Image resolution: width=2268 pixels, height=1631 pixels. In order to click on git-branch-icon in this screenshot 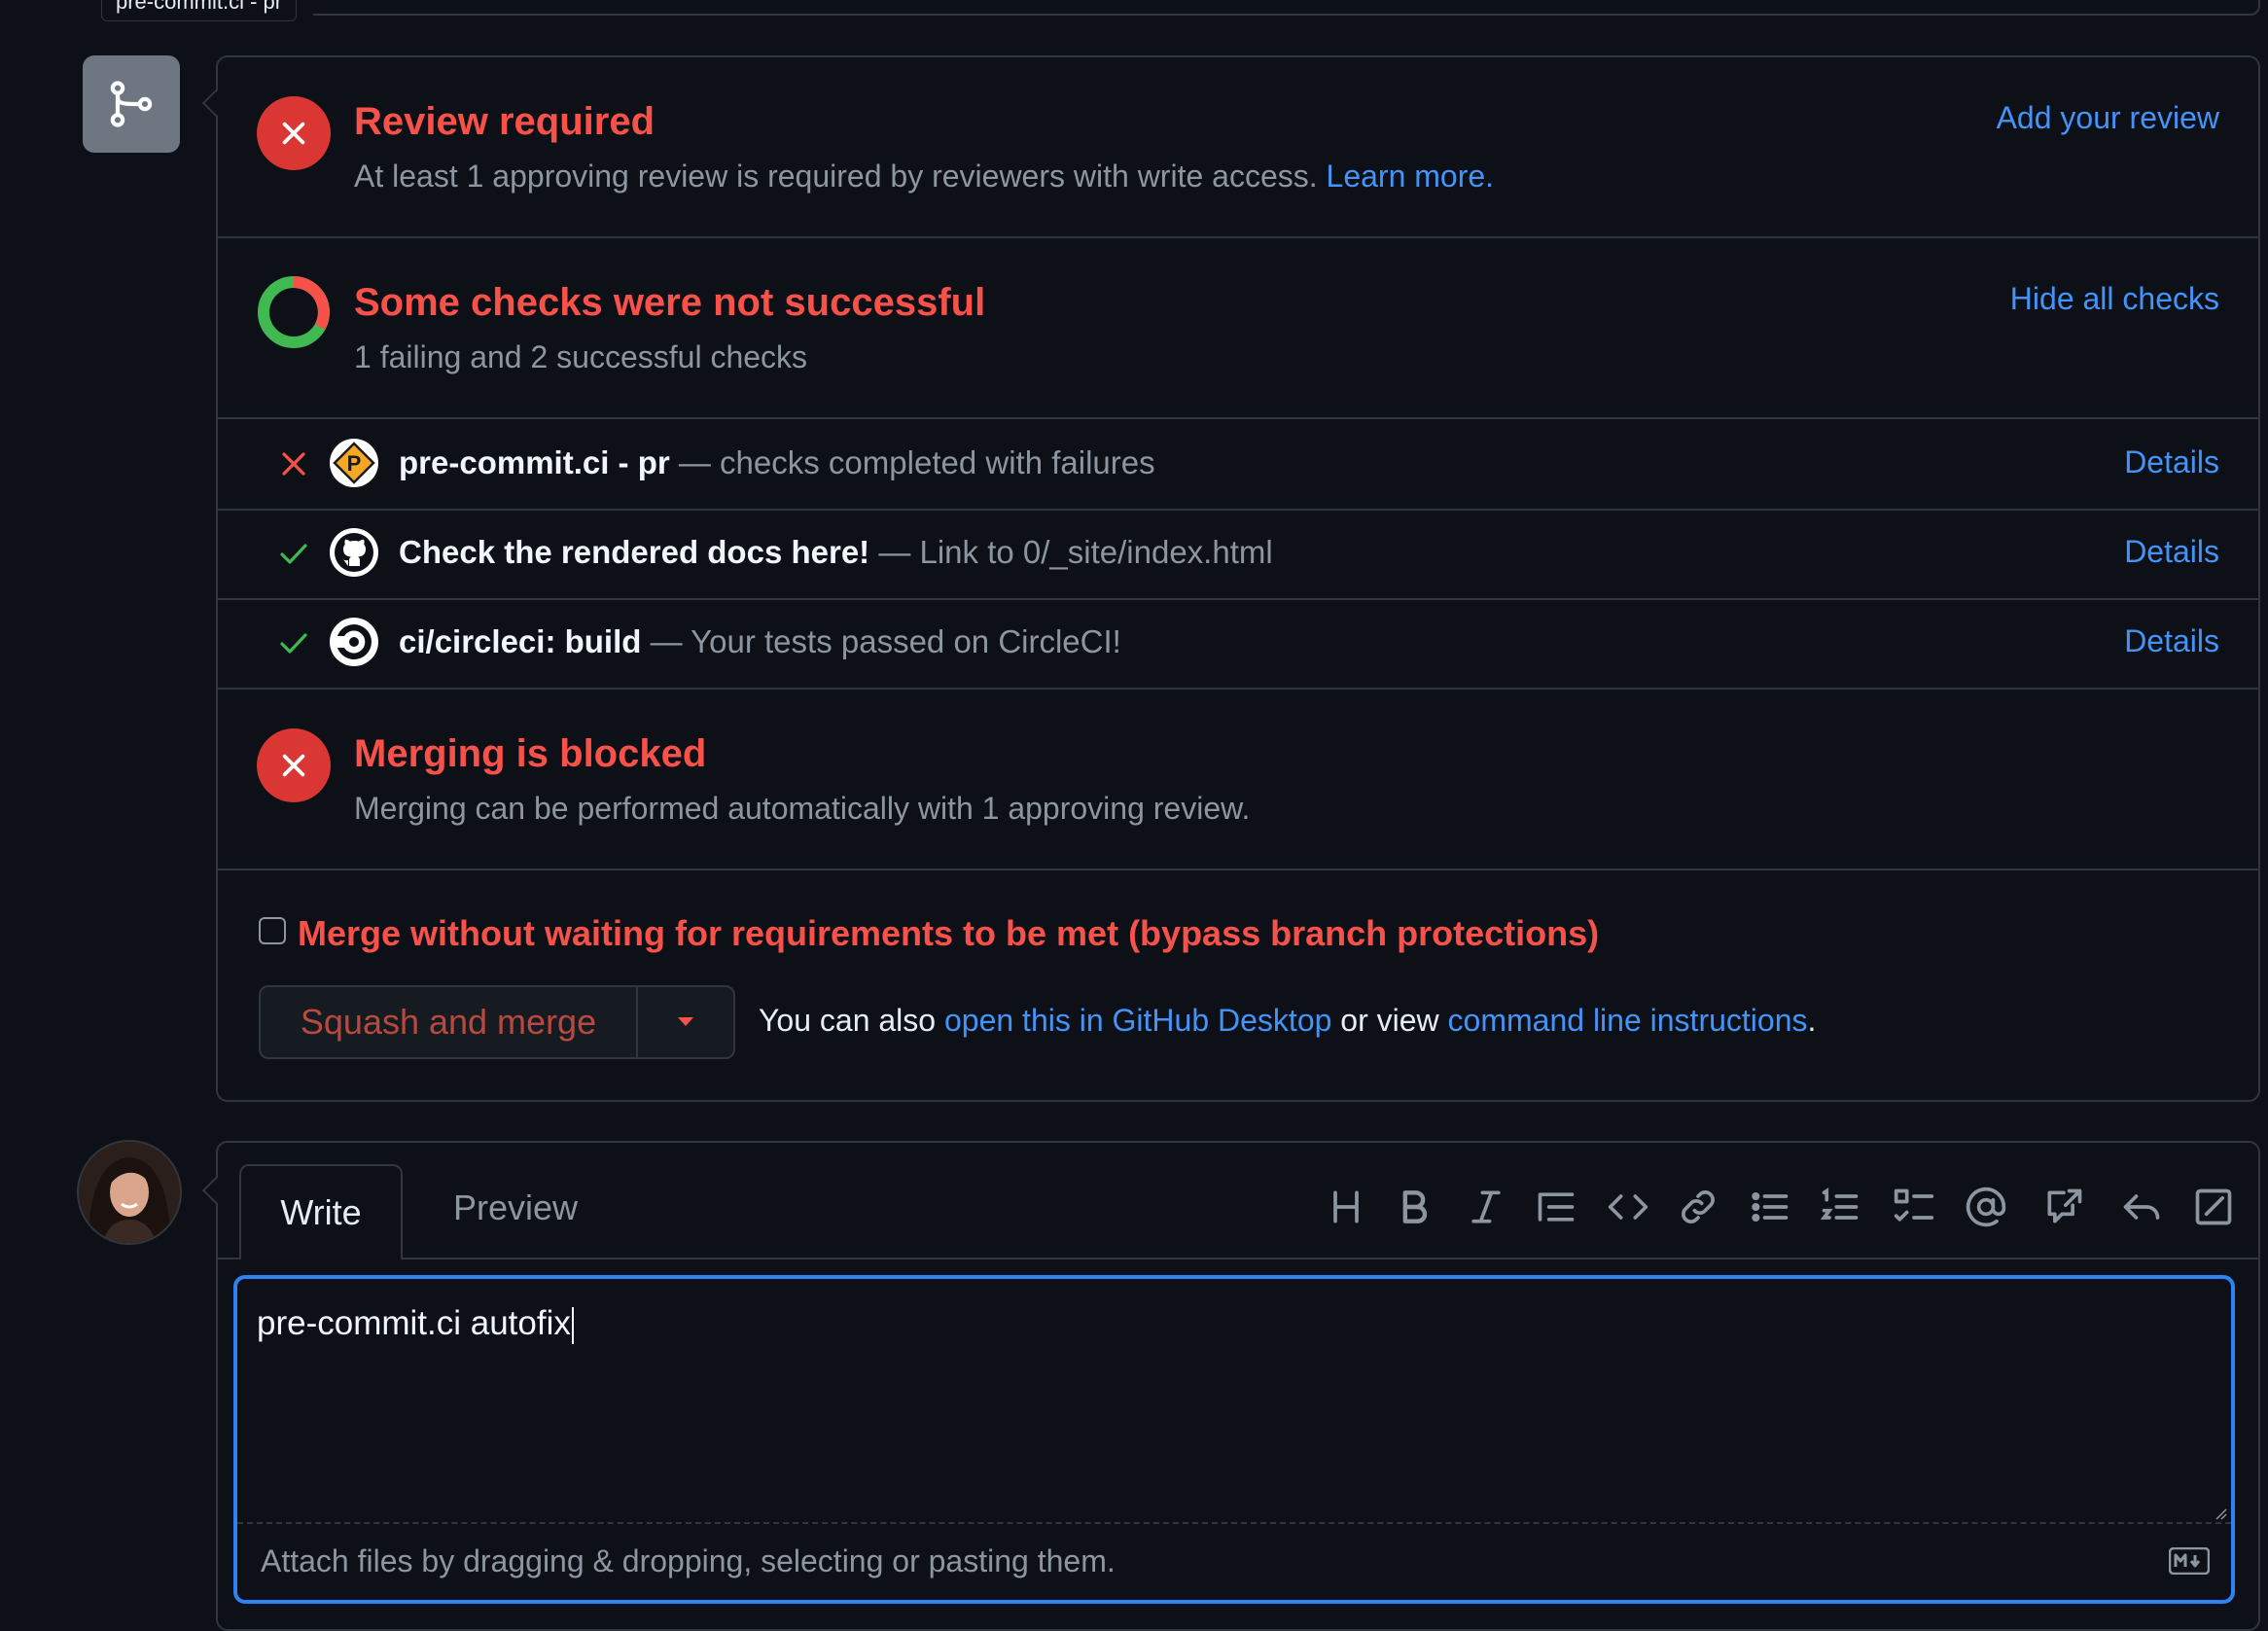, I will do `click(131, 104)`.